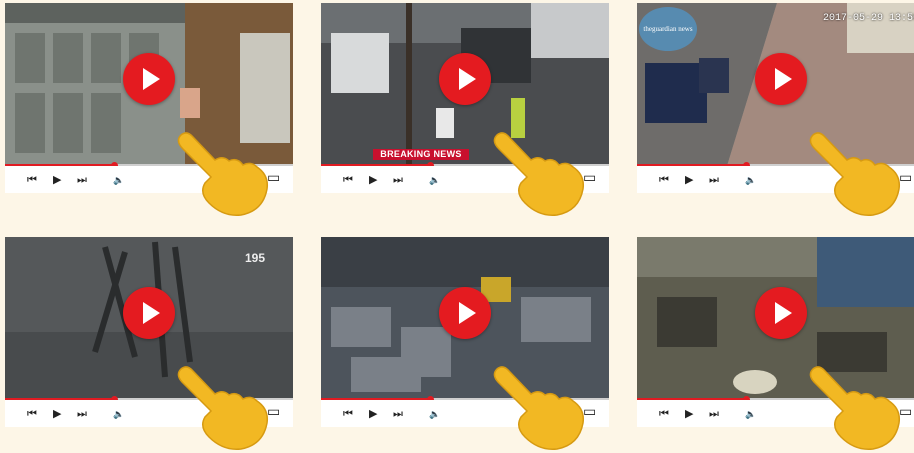 Image resolution: width=914 pixels, height=453 pixels. I want to click on video-tile-4: 195 ⏮ ▶ ⏭ 🔈 ⚙ ▭, so click(149, 343).